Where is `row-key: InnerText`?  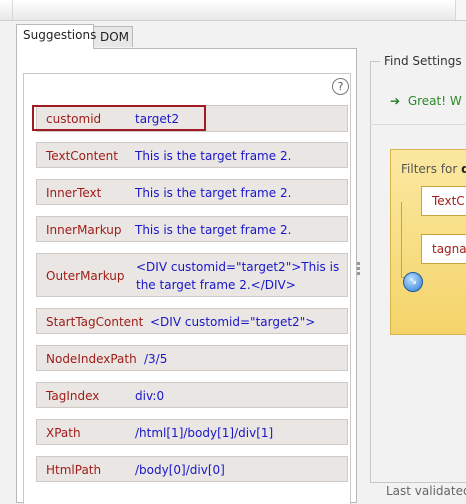 row-key: InnerText is located at coordinates (74, 193).